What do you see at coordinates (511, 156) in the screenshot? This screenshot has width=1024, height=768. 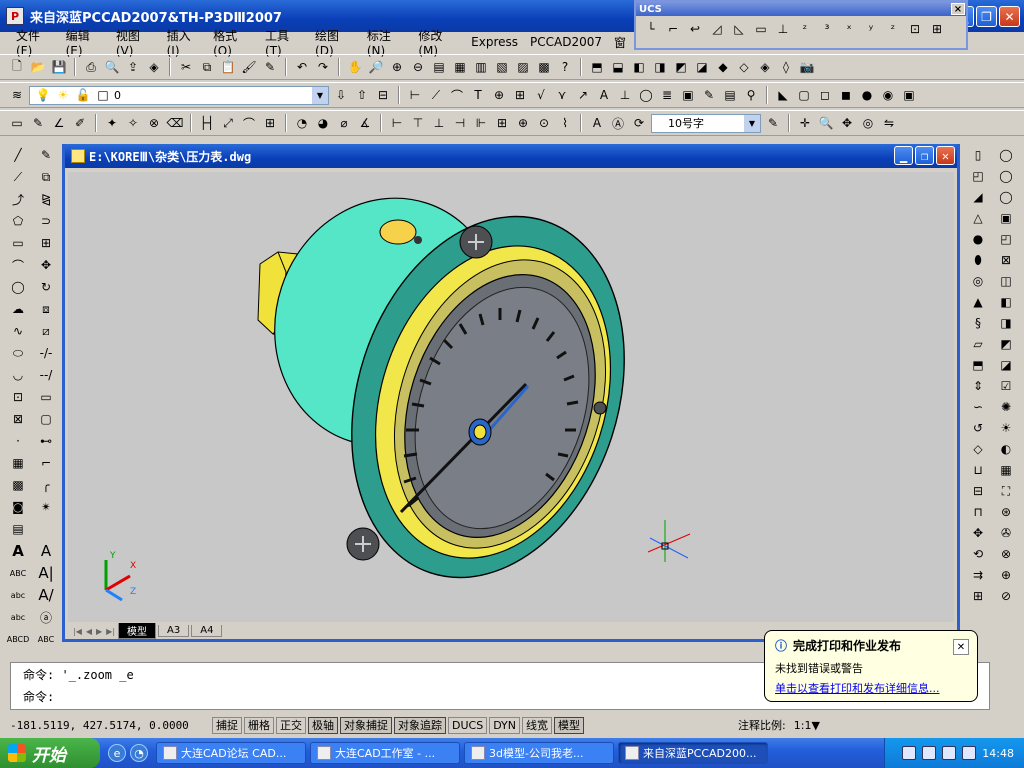 I see `drawing-window-titlebar: E:\KOREⅢ\杂类\压力表.dwg ▁ ❐ ✕` at bounding box center [511, 156].